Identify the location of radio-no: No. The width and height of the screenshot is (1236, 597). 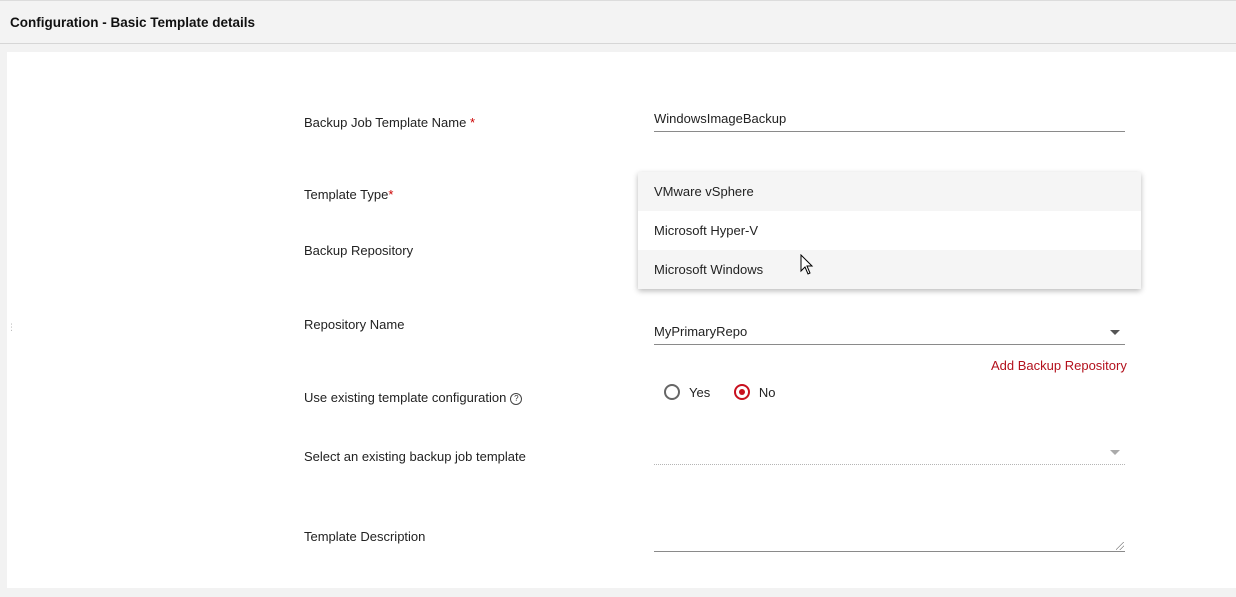
(754, 392).